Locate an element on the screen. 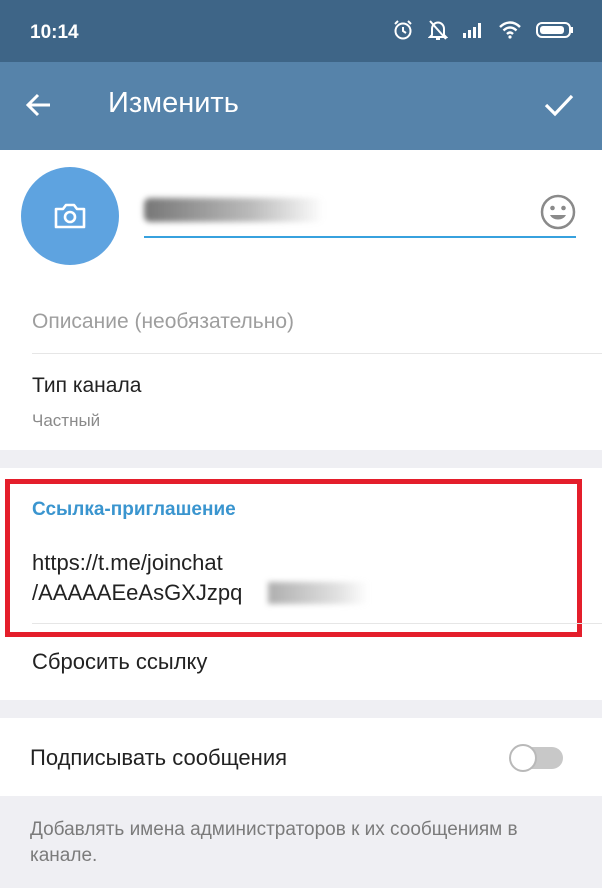  channel-type-label: Тип канала is located at coordinates (87, 385).